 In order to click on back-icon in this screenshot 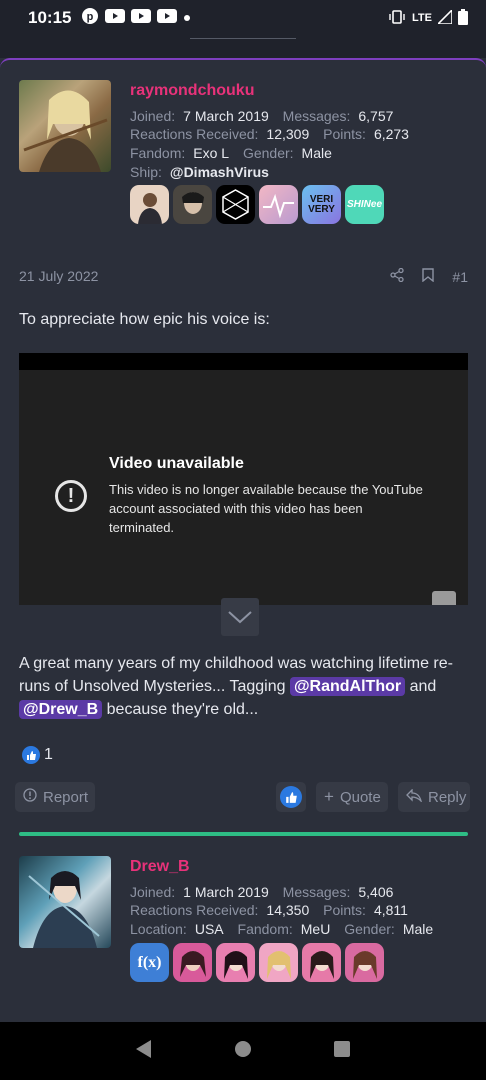, I will do `click(144, 1051)`.